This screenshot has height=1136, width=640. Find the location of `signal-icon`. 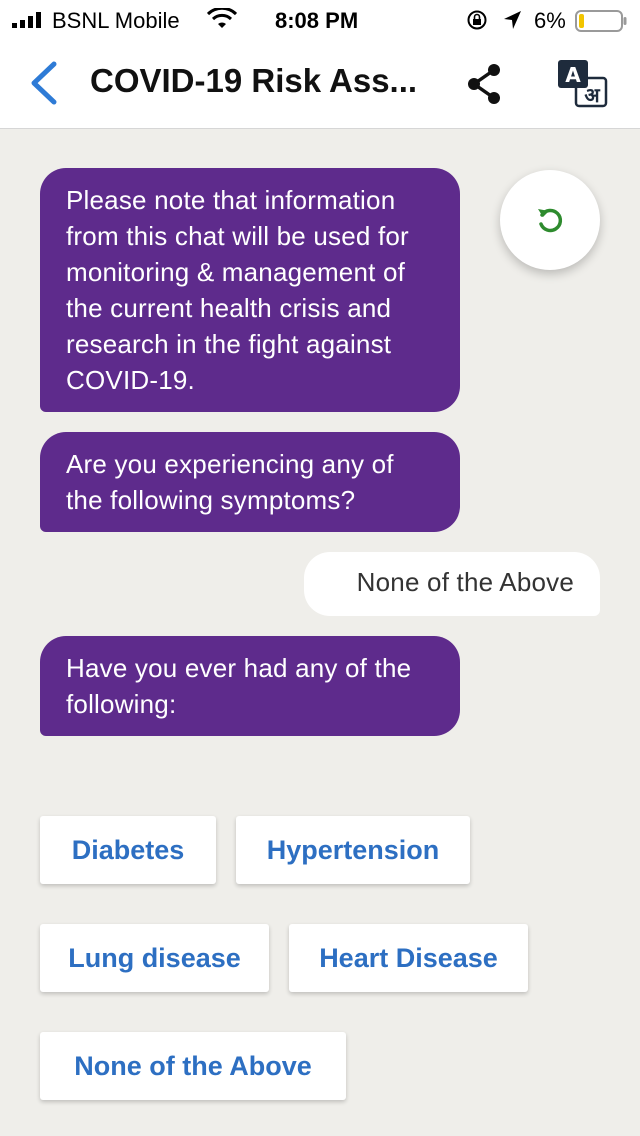

signal-icon is located at coordinates (26, 20).